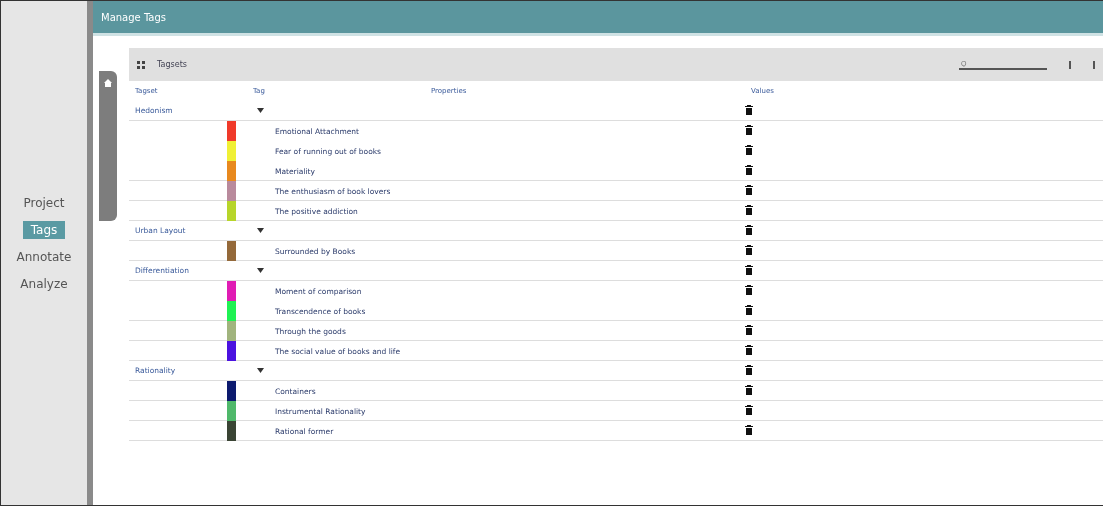 This screenshot has width=1103, height=506. I want to click on nav-item: Project, so click(44, 203).